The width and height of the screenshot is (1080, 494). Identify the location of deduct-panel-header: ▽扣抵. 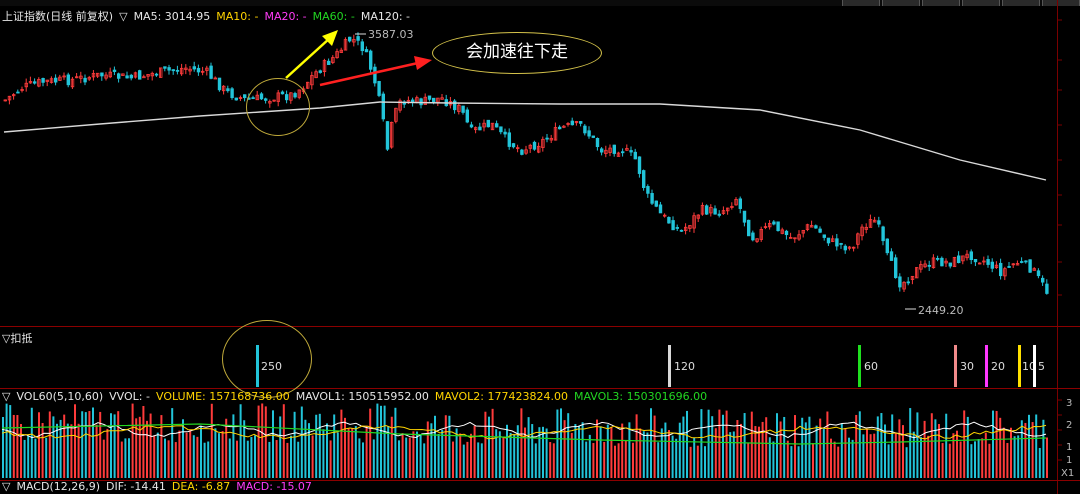
(17, 338).